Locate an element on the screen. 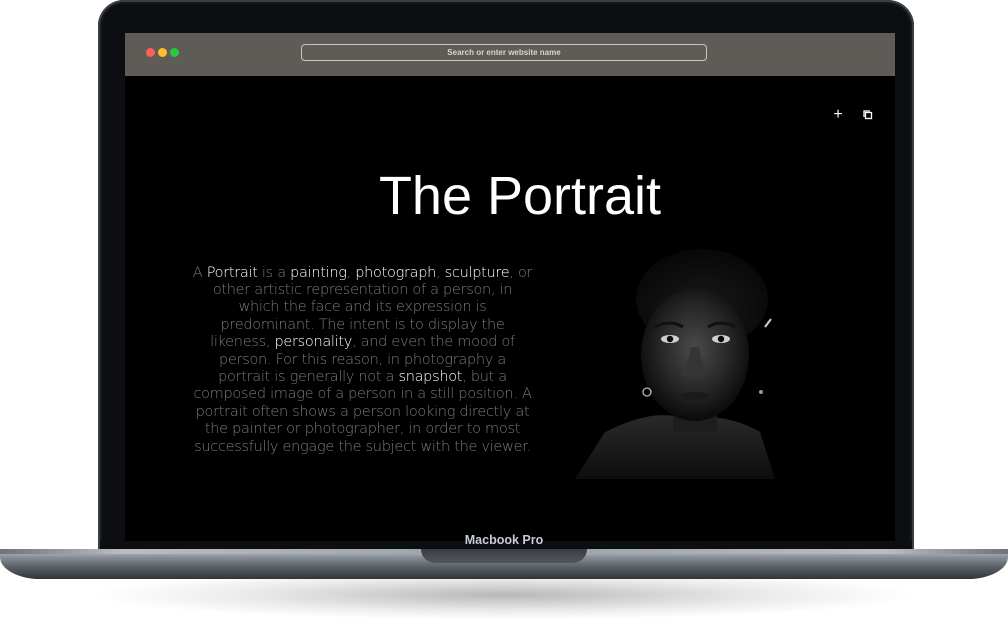 The image size is (1008, 635). link-portrait: Portrait is located at coordinates (232, 273).